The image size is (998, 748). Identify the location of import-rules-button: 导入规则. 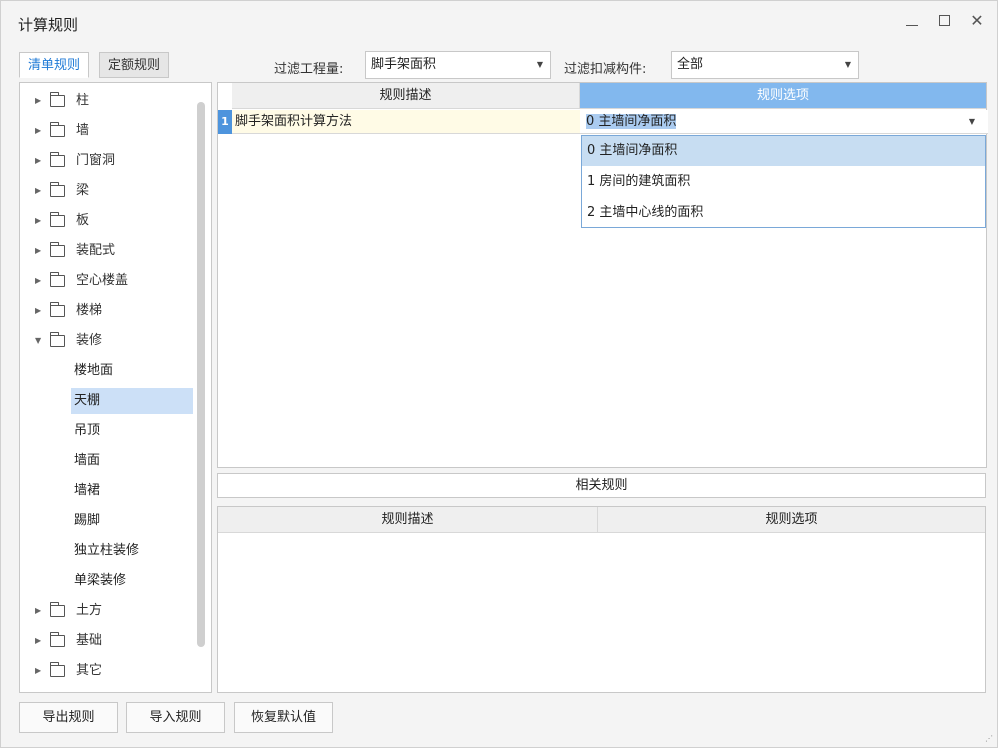
(175, 717).